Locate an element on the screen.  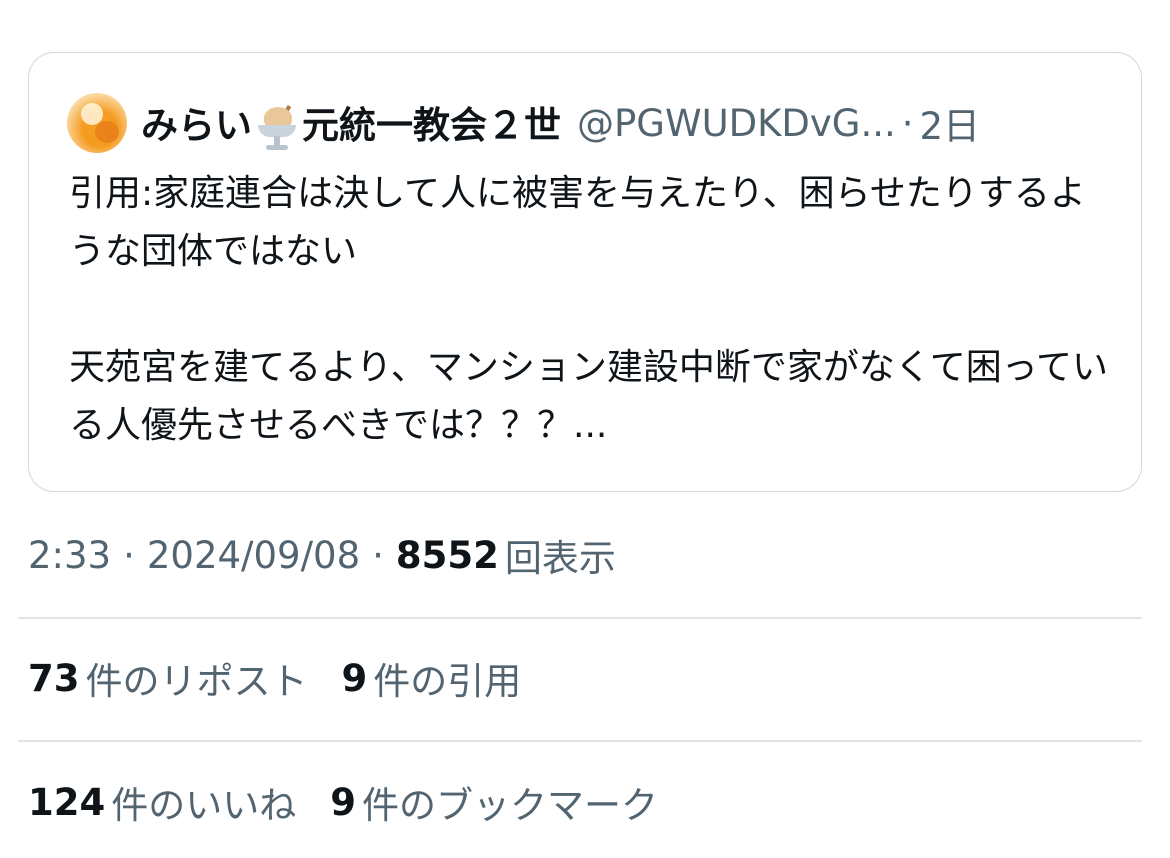
tweet-meta-row: 2:33 · 2024/09/08 · 8552 回表示 is located at coordinates (322, 555).